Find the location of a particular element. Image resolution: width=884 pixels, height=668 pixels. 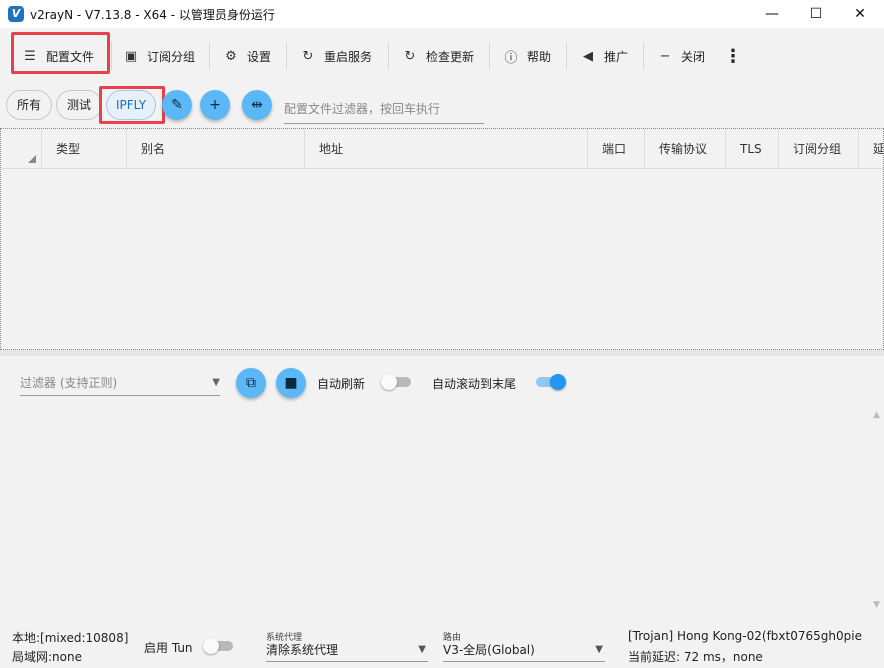

app-logo-icon: V is located at coordinates (16, 14).